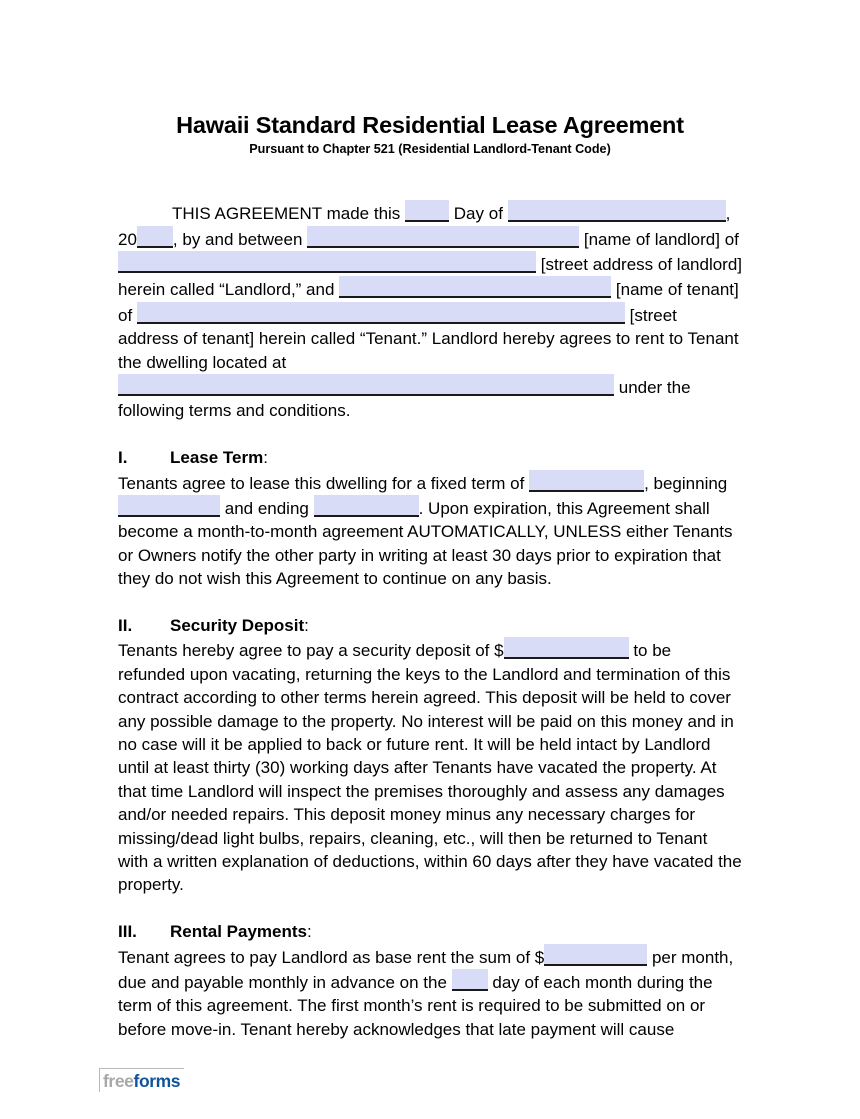  I want to click on landlord-address-field, so click(327, 261).